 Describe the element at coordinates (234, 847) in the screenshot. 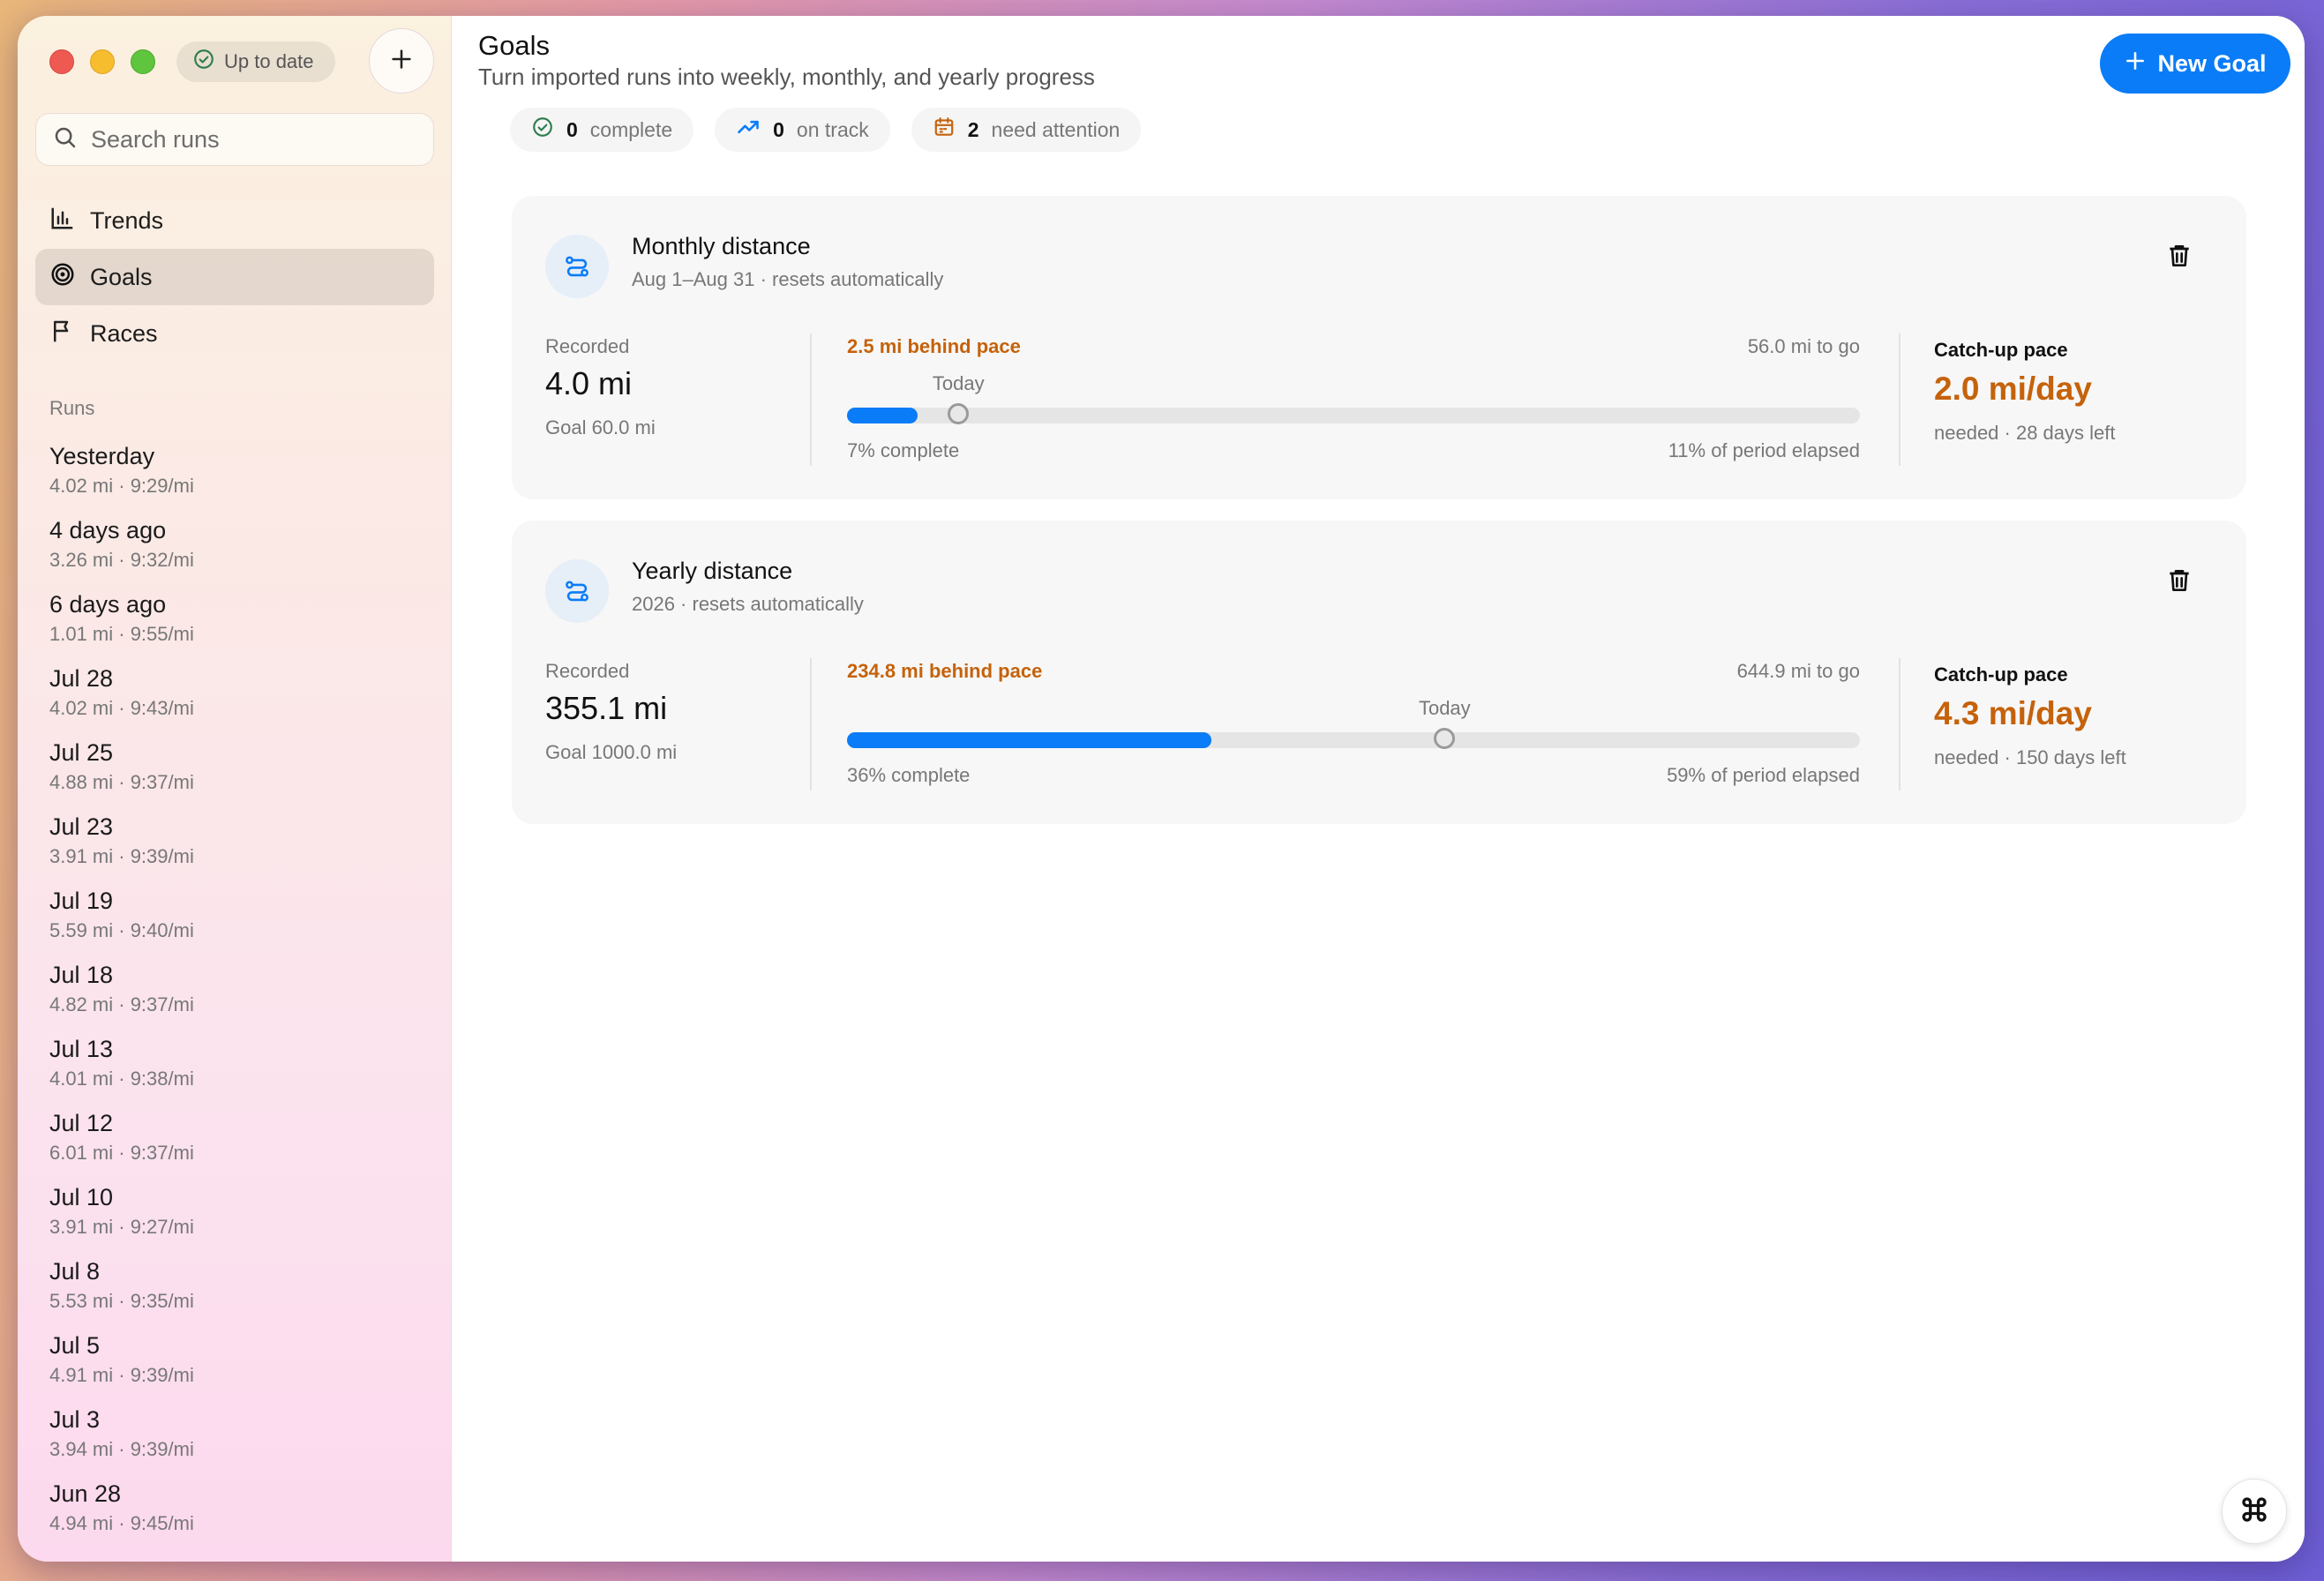

I see `list-item: Jul 23 3.91 mi · 9:39/mi` at that location.